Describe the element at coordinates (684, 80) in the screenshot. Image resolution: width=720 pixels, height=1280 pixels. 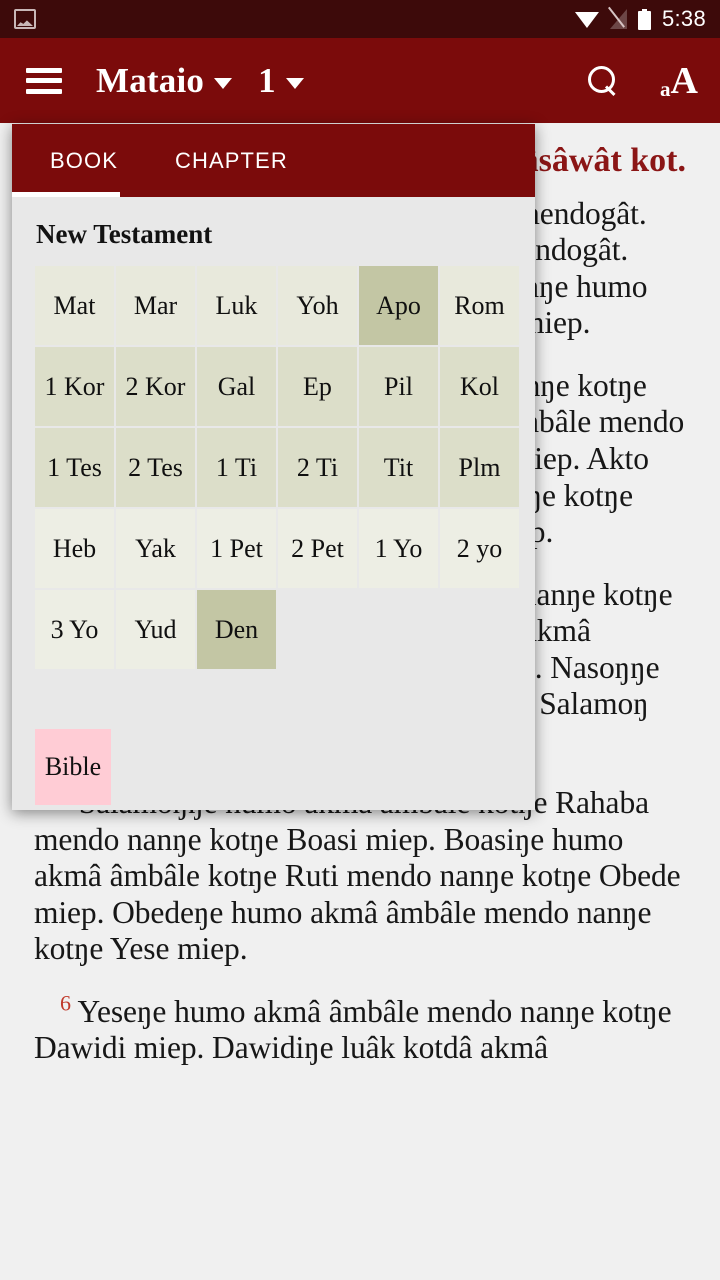
I see `text-size-icon-big-a: A` at that location.